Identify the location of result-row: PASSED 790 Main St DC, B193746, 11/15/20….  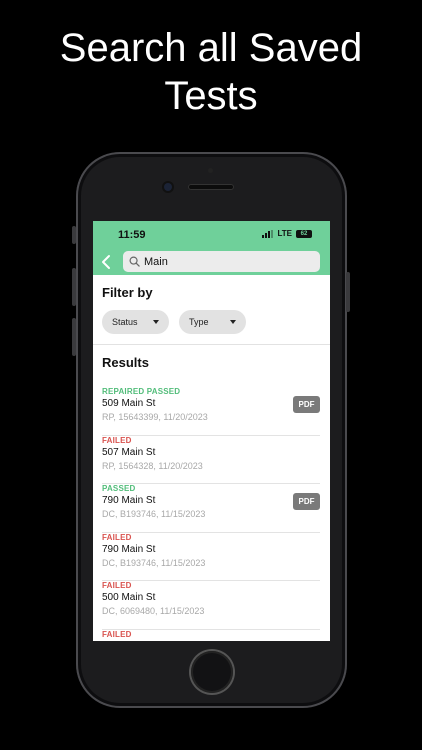
(211, 508).